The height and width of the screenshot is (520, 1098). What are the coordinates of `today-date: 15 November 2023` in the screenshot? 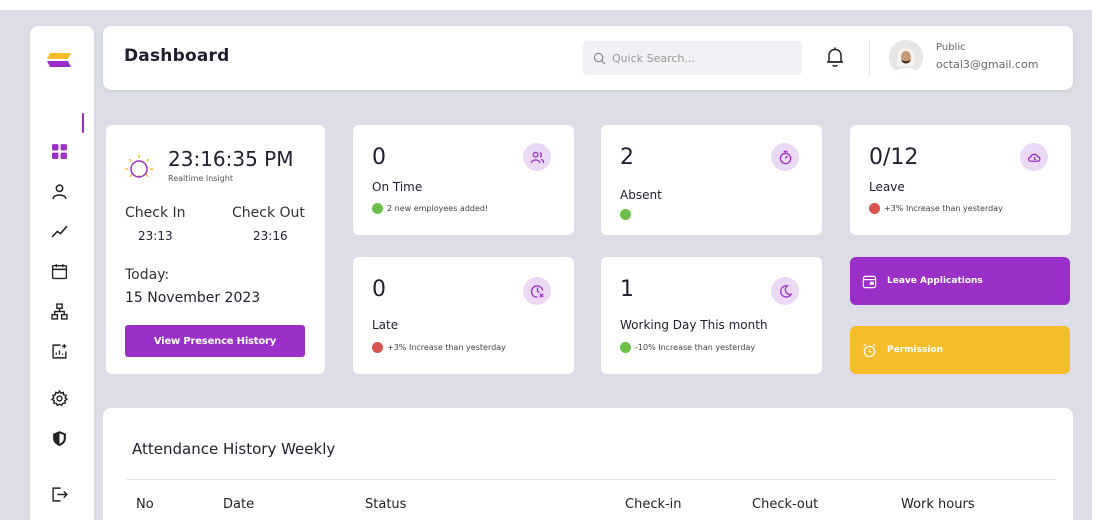 It's located at (193, 298).